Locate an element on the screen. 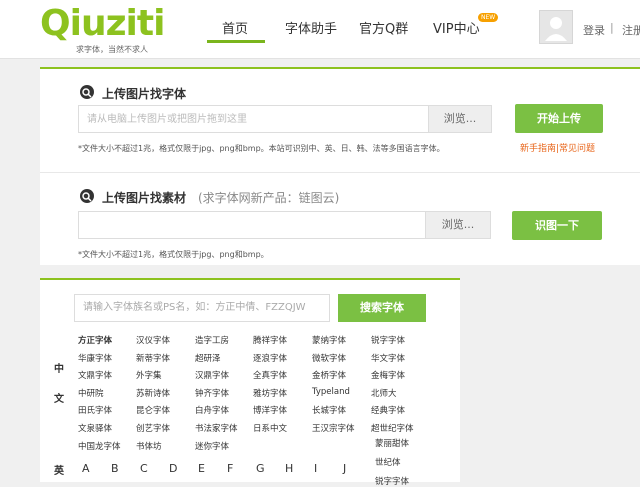 The width and height of the screenshot is (640, 487). font-category-link: 金梅字体 is located at coordinates (388, 375).